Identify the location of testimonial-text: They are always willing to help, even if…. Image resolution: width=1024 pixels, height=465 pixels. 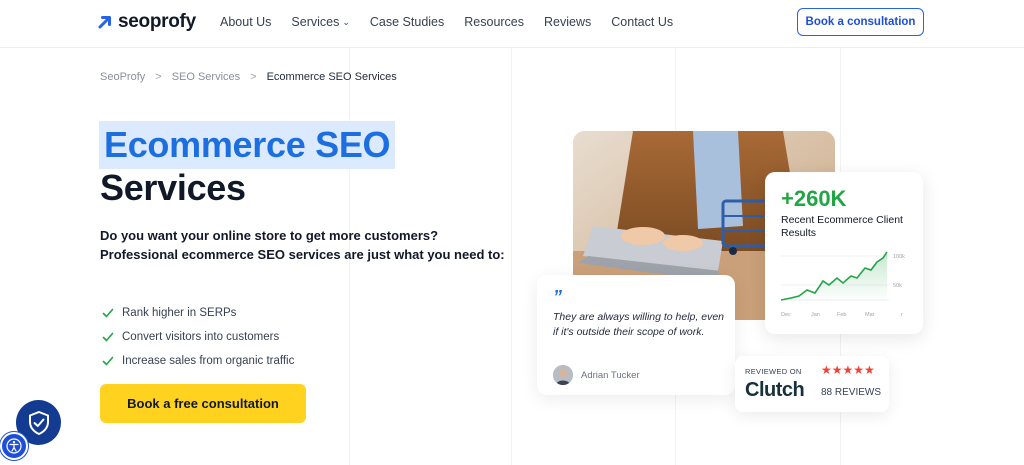
(639, 324).